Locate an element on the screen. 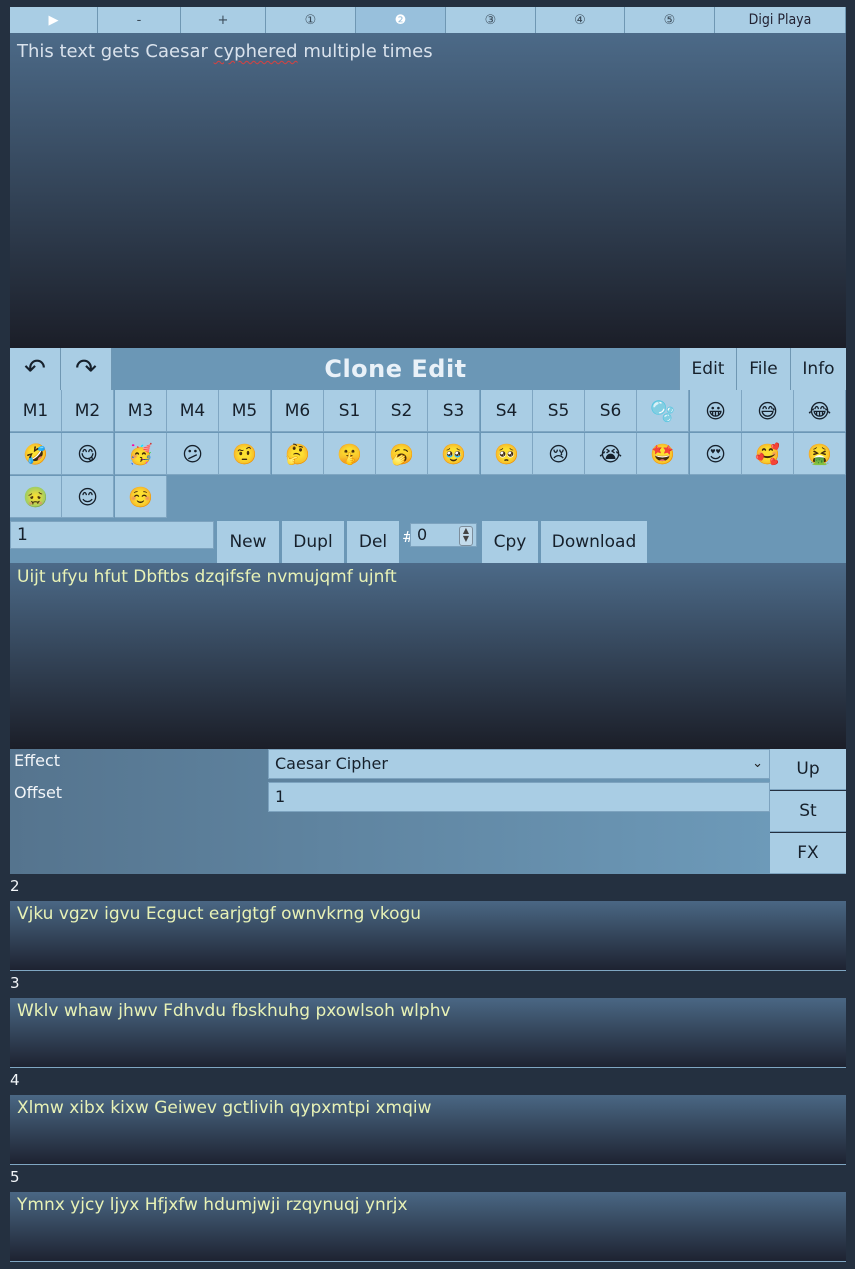  snippet-s4-button: S4 is located at coordinates (507, 411).